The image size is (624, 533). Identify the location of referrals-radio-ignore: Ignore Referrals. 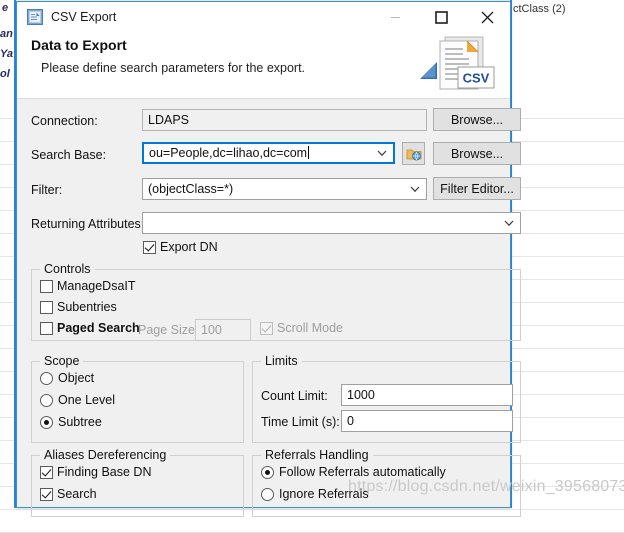
(315, 494).